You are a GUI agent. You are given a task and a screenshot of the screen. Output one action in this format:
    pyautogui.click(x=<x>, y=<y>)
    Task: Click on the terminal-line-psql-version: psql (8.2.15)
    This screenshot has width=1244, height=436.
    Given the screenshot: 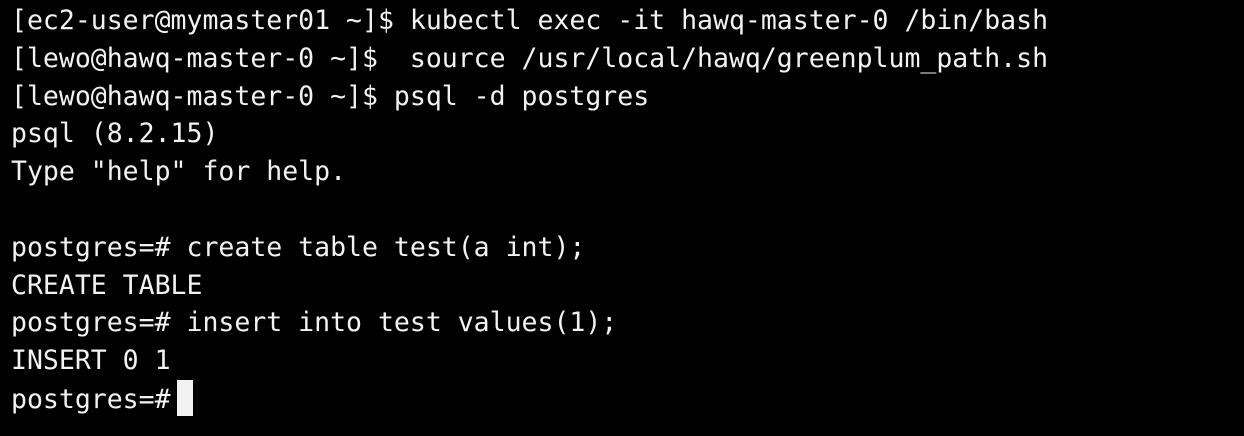 What is the action you would take?
    pyautogui.click(x=115, y=134)
    